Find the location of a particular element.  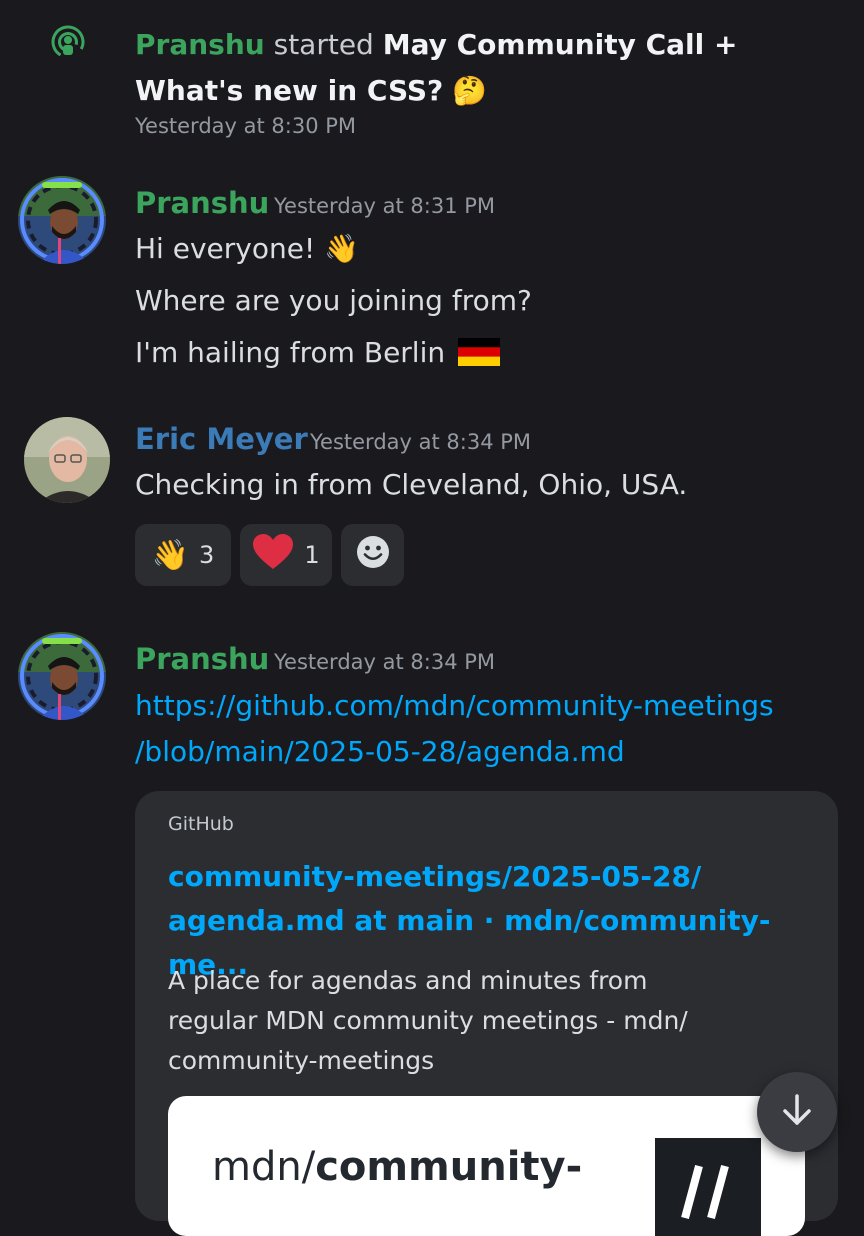

author-eric-meyer: Eric Meyer is located at coordinates (221, 439).